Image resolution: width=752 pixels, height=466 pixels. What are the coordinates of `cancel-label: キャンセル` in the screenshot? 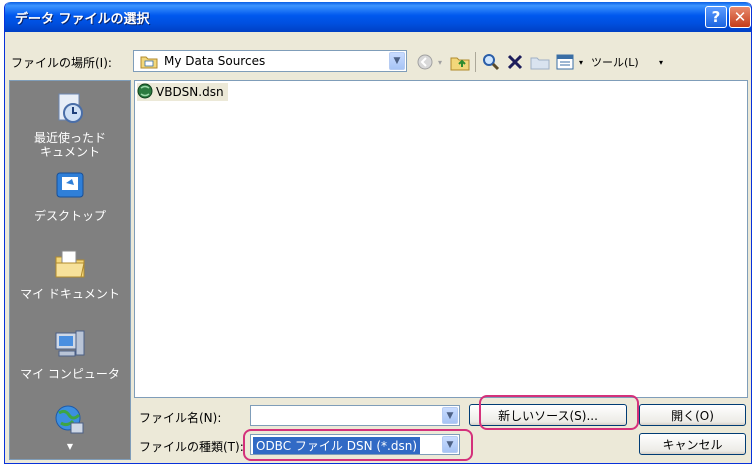 It's located at (692, 444).